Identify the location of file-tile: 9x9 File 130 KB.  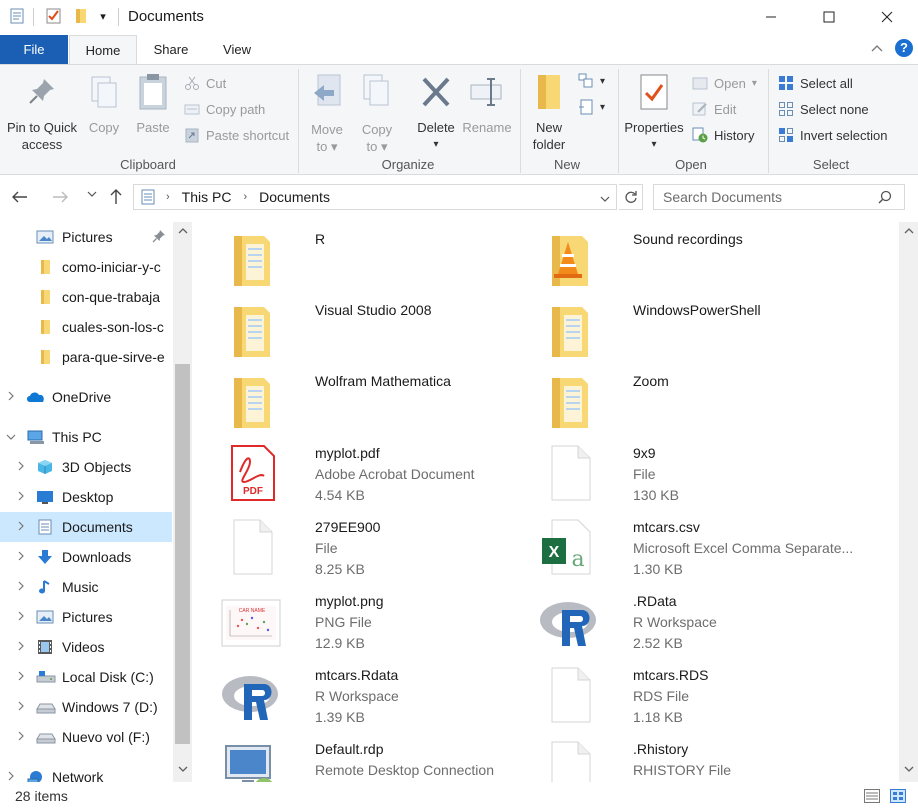
(697, 477).